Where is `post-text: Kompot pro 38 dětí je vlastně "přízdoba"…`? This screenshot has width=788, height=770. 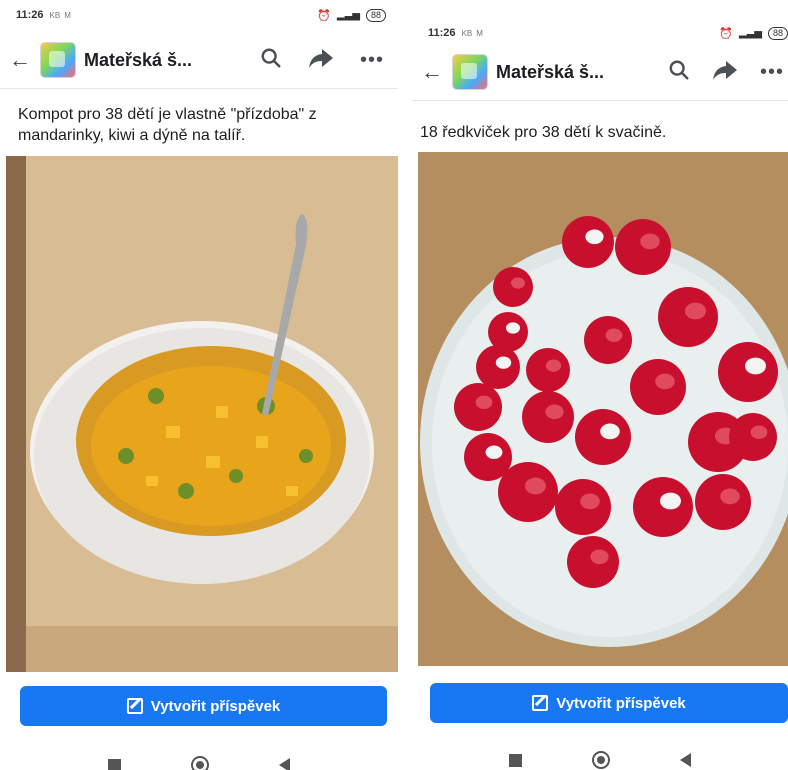
post-text: Kompot pro 38 dětí je vlastně "přízdoba"… is located at coordinates (167, 125).